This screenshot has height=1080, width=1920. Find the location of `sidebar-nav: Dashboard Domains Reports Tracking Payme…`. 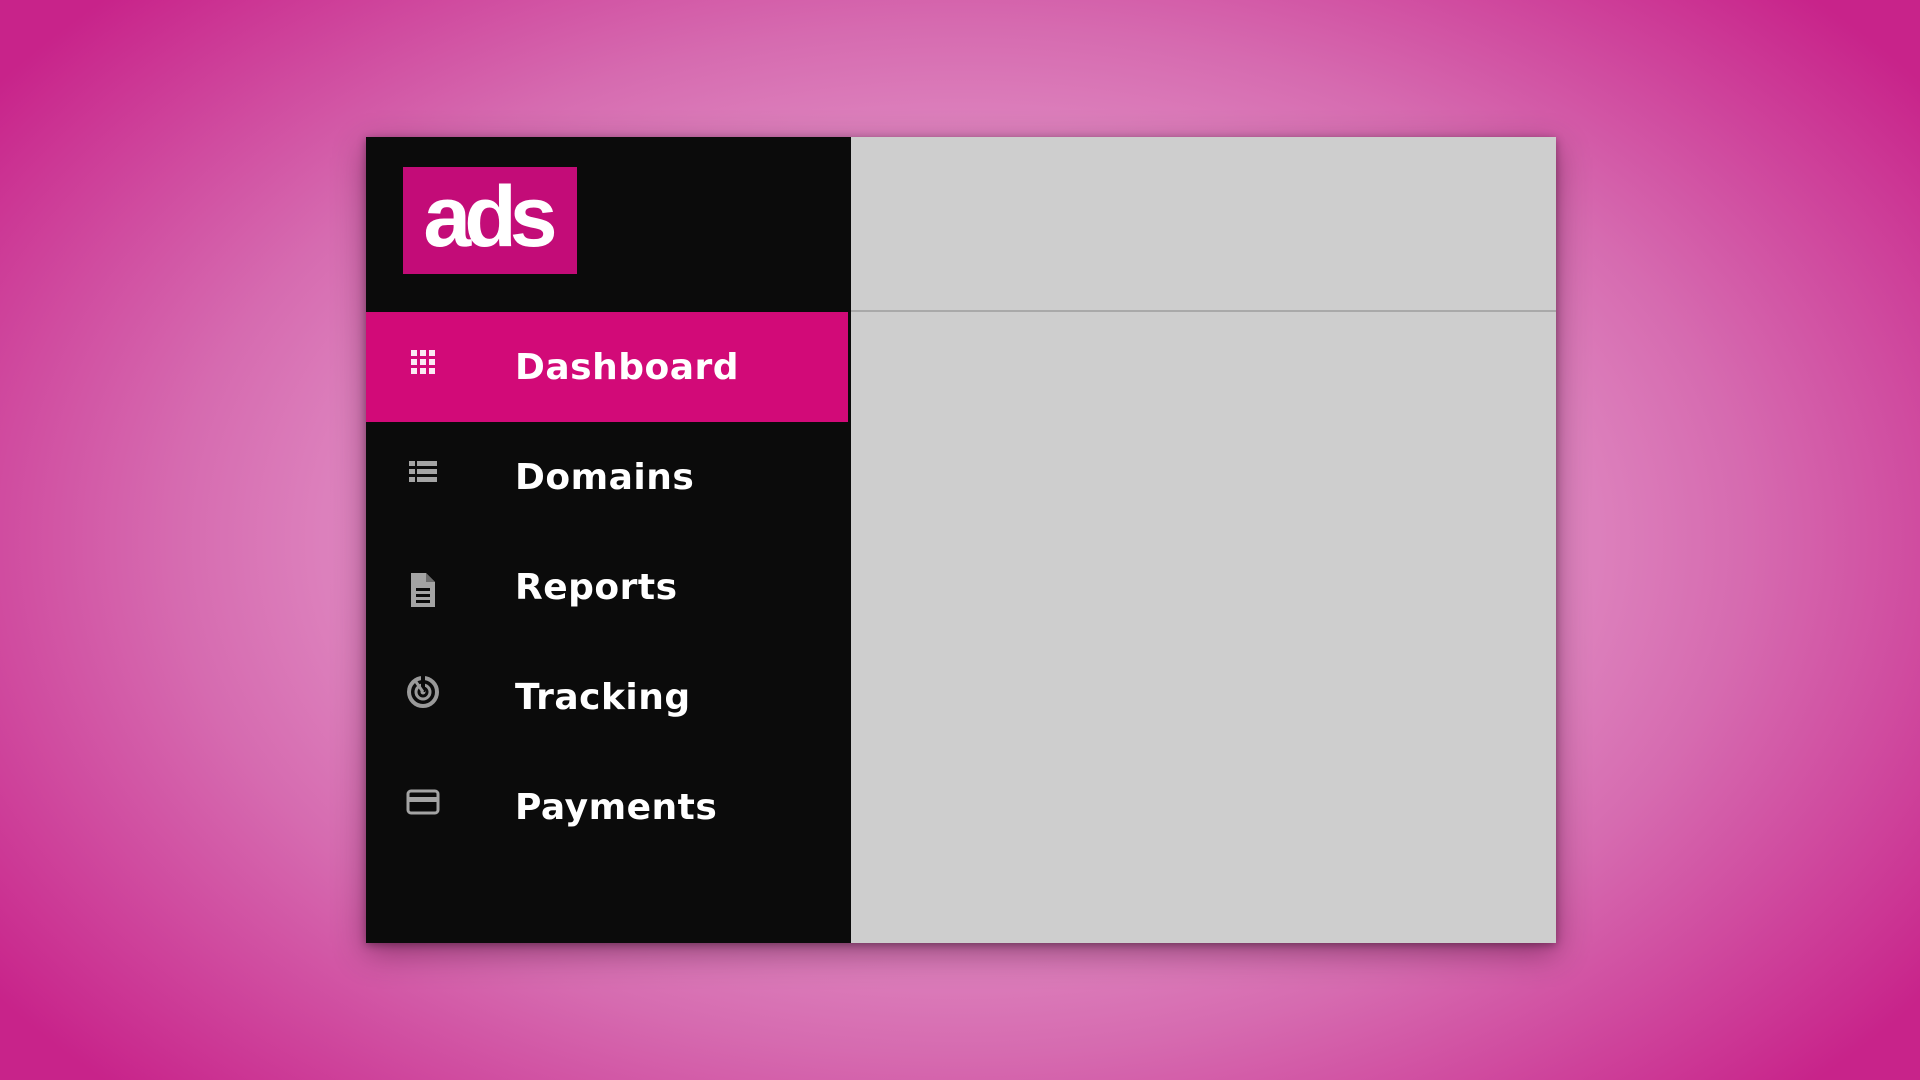

sidebar-nav: Dashboard Domains Reports Tracking Payme… is located at coordinates (608, 587).